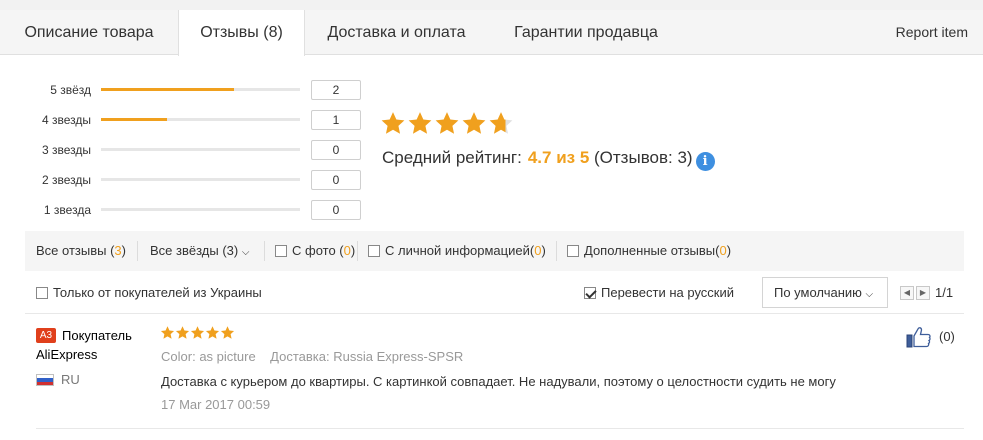 Image resolution: width=983 pixels, height=440 pixels. Describe the element at coordinates (241, 33) in the screenshot. I see `tab-reviews: Отзывы (8)` at that location.